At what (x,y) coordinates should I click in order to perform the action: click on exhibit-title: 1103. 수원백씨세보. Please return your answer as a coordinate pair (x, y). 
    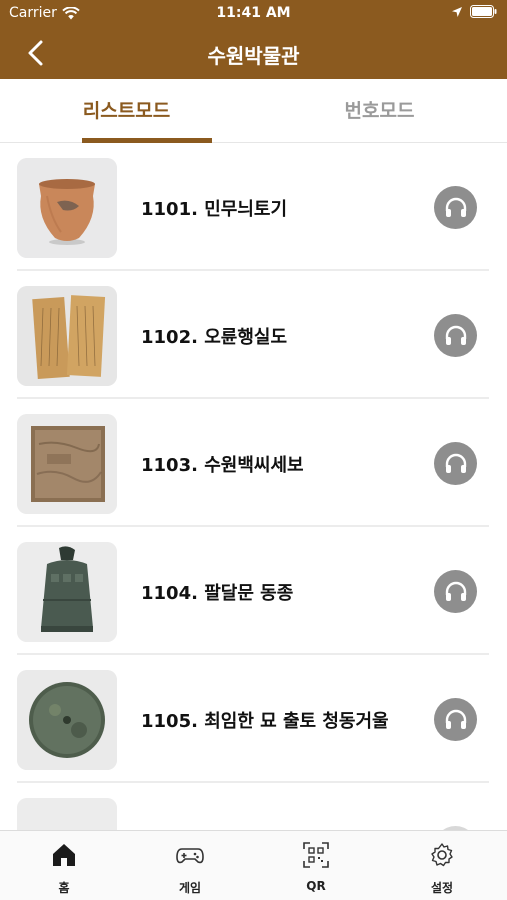
    Looking at the image, I should click on (222, 465).